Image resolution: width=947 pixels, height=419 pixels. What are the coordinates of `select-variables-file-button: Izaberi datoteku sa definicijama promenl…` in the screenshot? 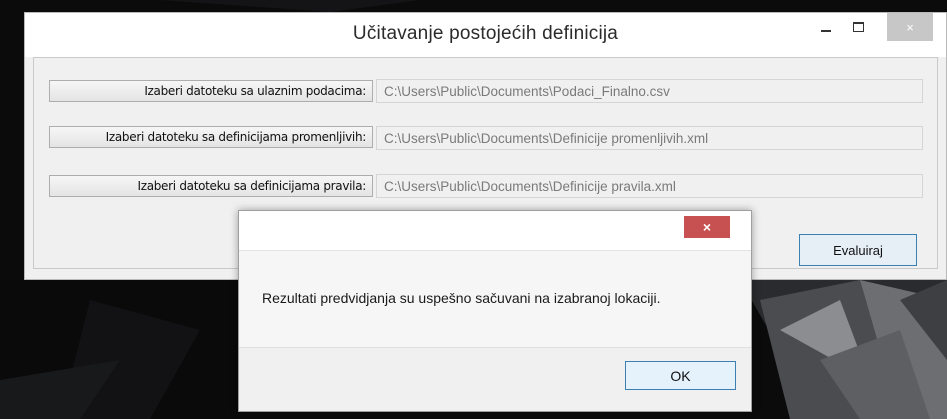 It's located at (211, 137).